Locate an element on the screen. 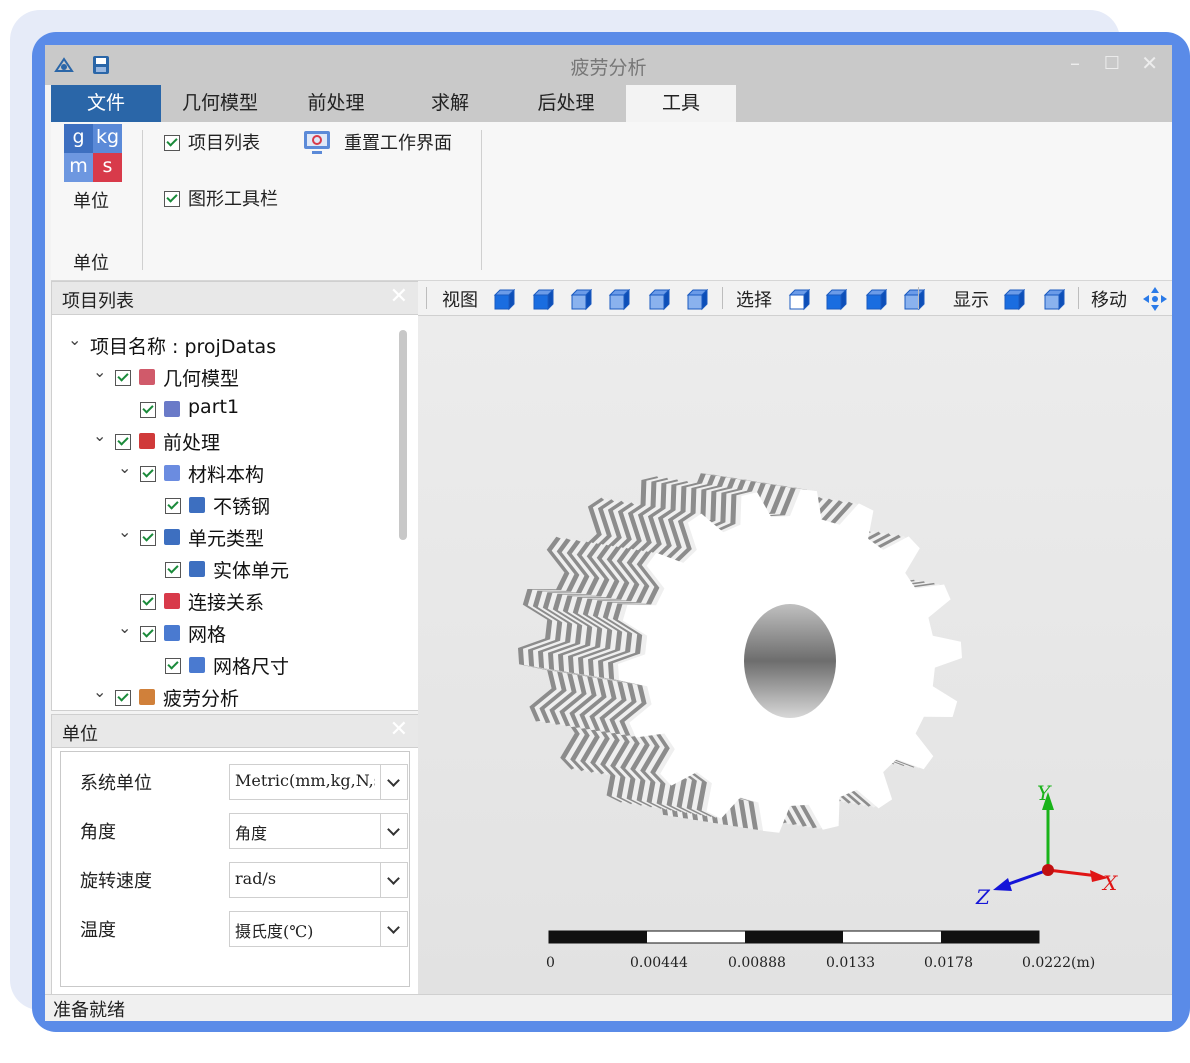 This screenshot has width=1190, height=1063. display-solid-icon is located at coordinates (1014, 300).